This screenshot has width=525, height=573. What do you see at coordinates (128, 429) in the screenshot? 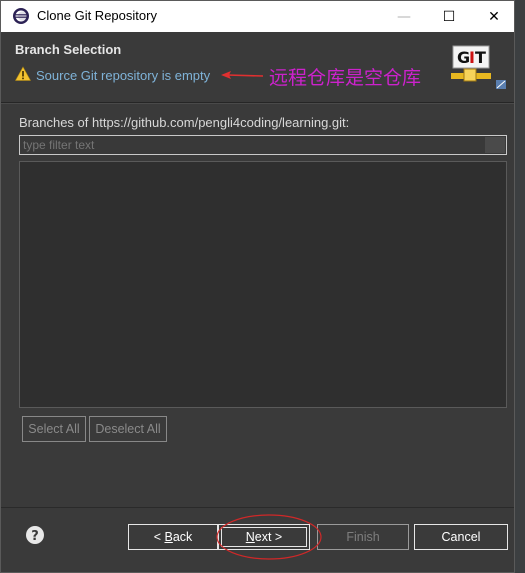
I see `deselect-all-button: Deselect All` at bounding box center [128, 429].